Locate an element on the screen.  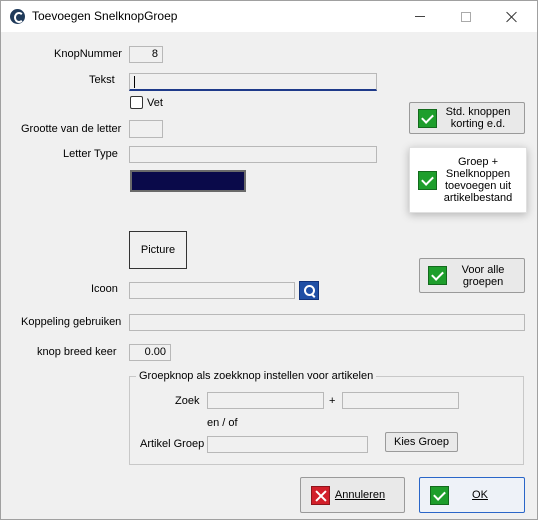
maximize-icon is located at coordinates (466, 16).